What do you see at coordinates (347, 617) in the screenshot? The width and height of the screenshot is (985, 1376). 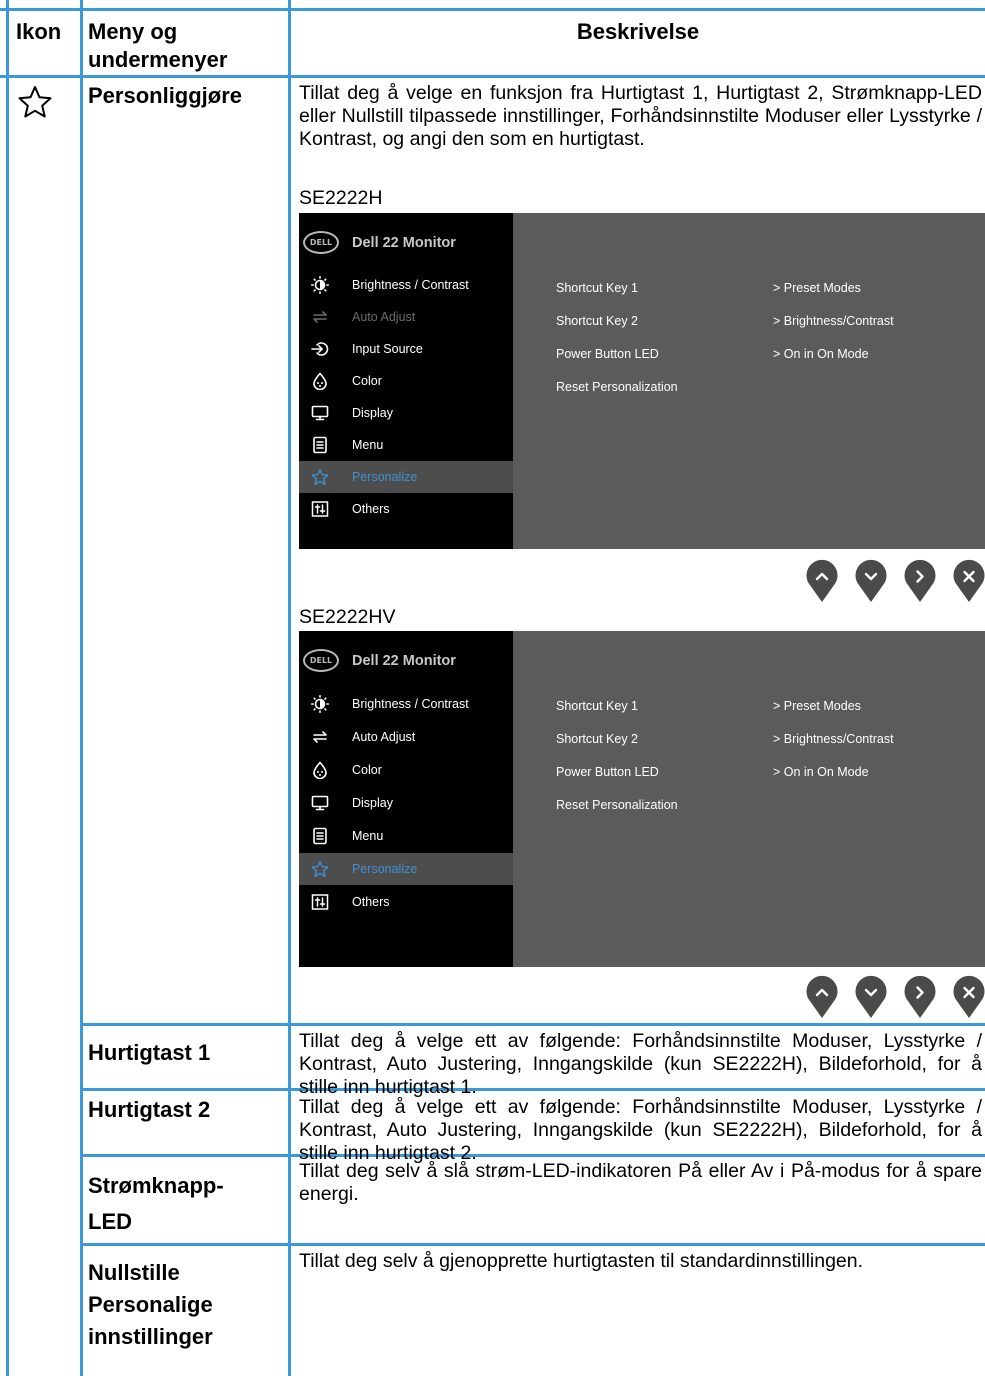 I see `model-label: SE2222HV` at bounding box center [347, 617].